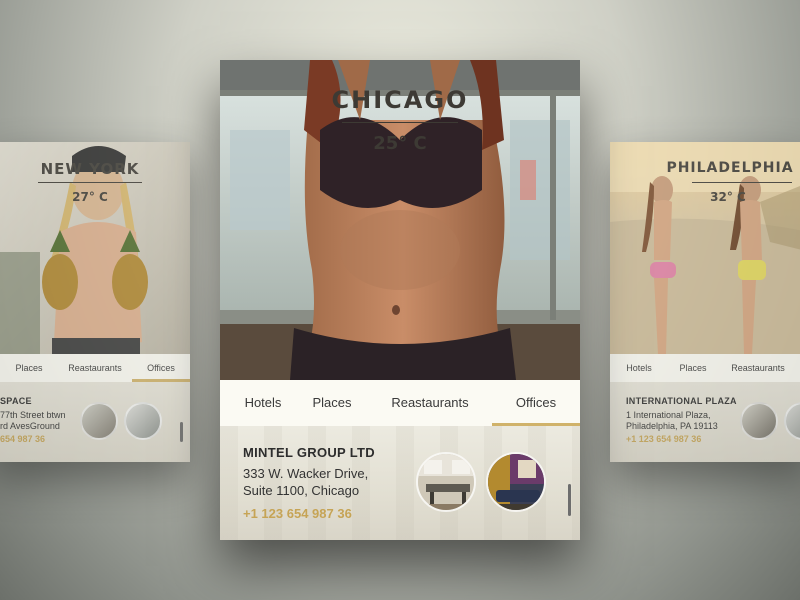  I want to click on category-tabs: Hotels Places Reastaurants Offices, so click(400, 403).